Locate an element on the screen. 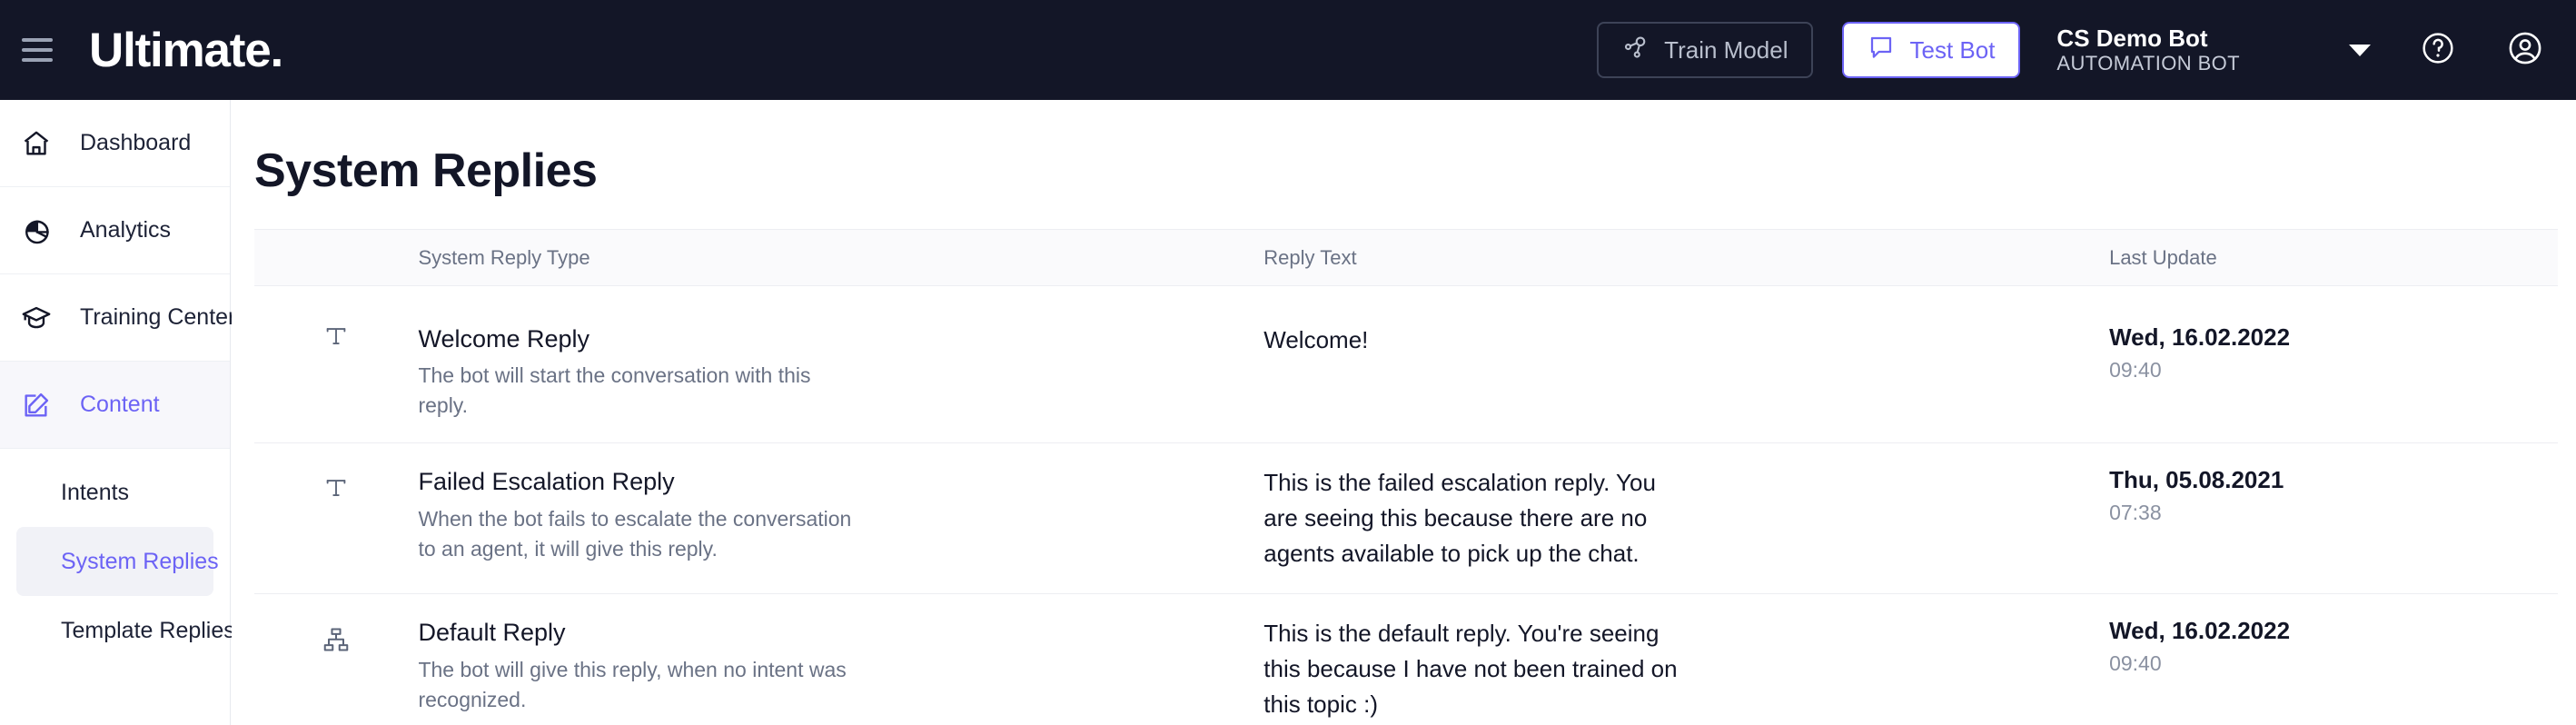 The height and width of the screenshot is (725, 2576). sidebar-item-analytics: Analytics is located at coordinates (115, 230).